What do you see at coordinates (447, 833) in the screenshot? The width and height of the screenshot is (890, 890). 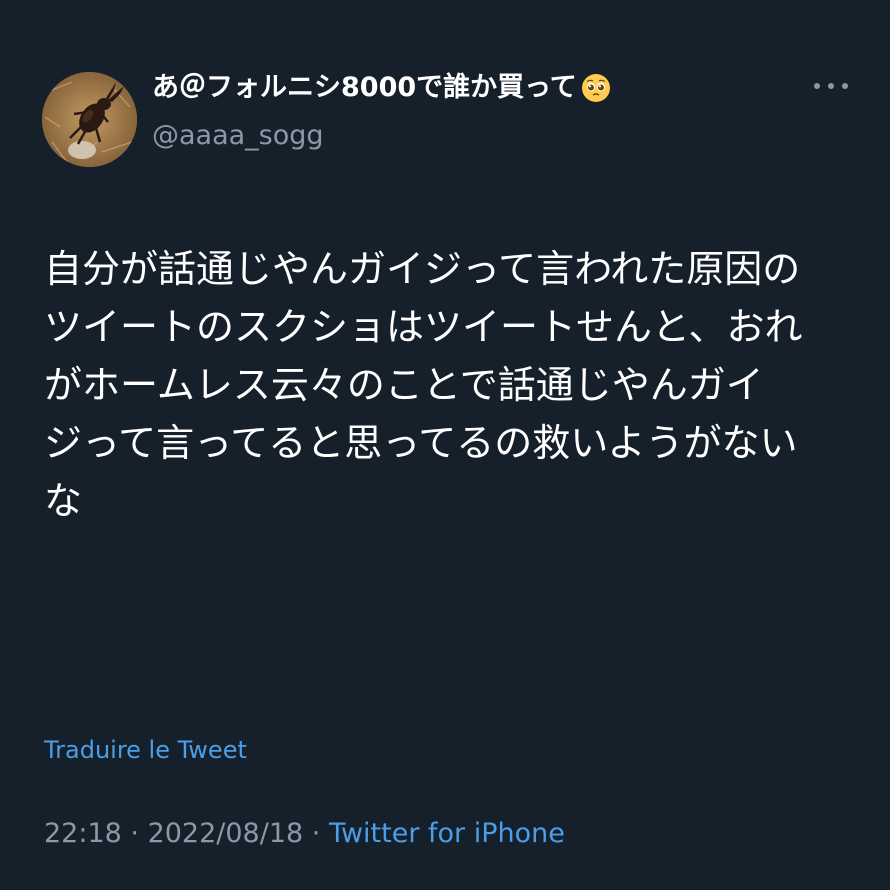 I see `tweet-source-link: Twitter for iPhone` at bounding box center [447, 833].